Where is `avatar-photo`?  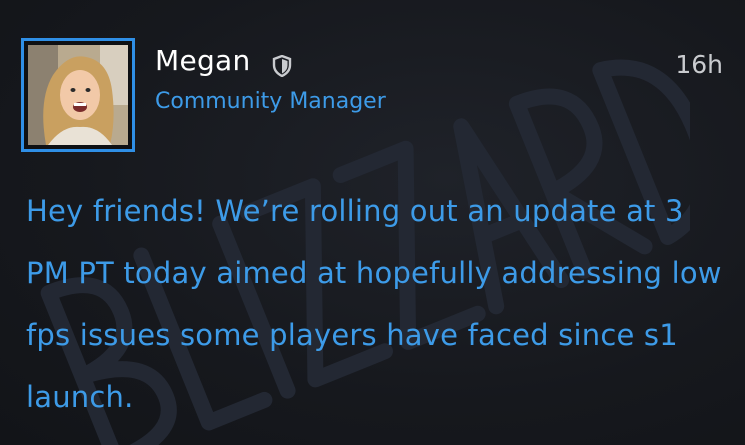 avatar-photo is located at coordinates (78, 95).